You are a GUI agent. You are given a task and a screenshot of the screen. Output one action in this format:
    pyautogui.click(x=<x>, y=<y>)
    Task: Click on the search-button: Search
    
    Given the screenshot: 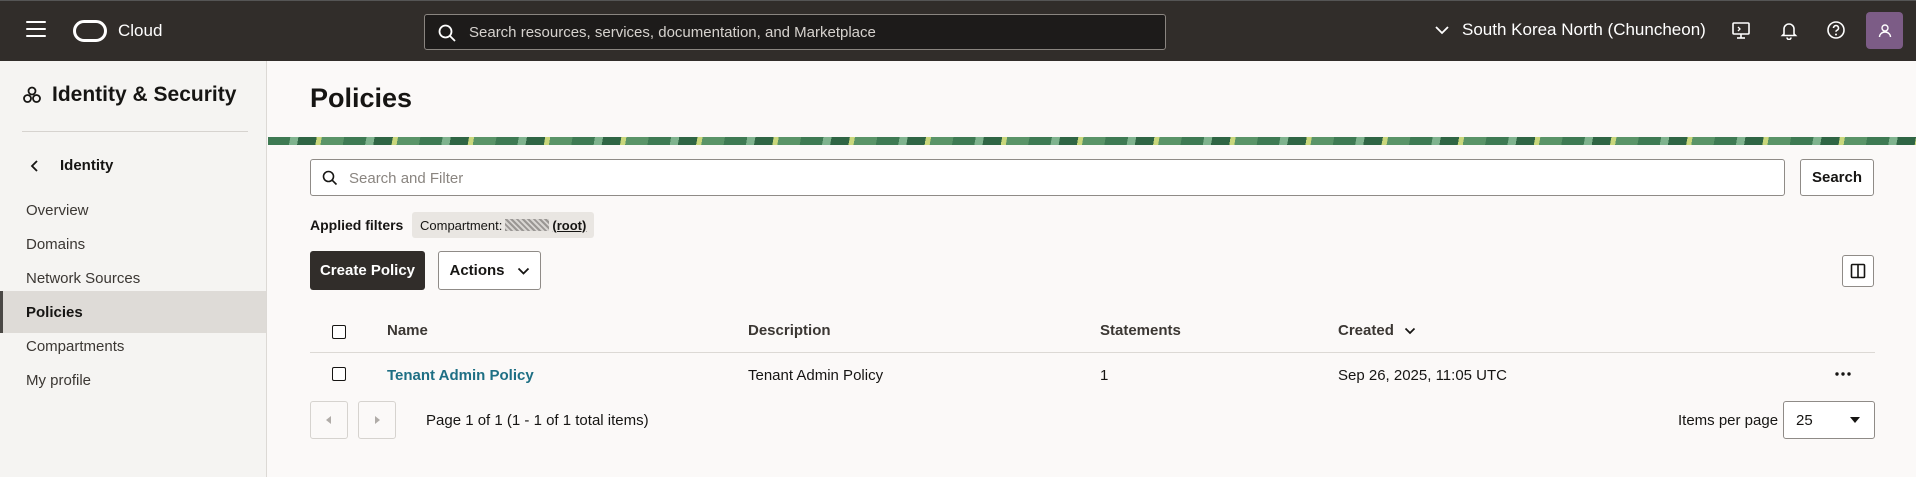 What is the action you would take?
    pyautogui.click(x=1837, y=177)
    